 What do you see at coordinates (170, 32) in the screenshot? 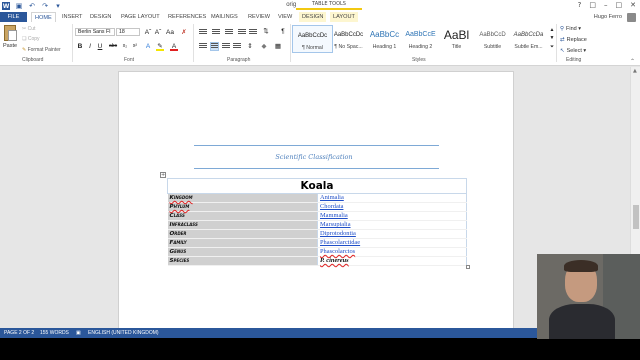
I see `change-case-icon: Aa` at bounding box center [170, 32].